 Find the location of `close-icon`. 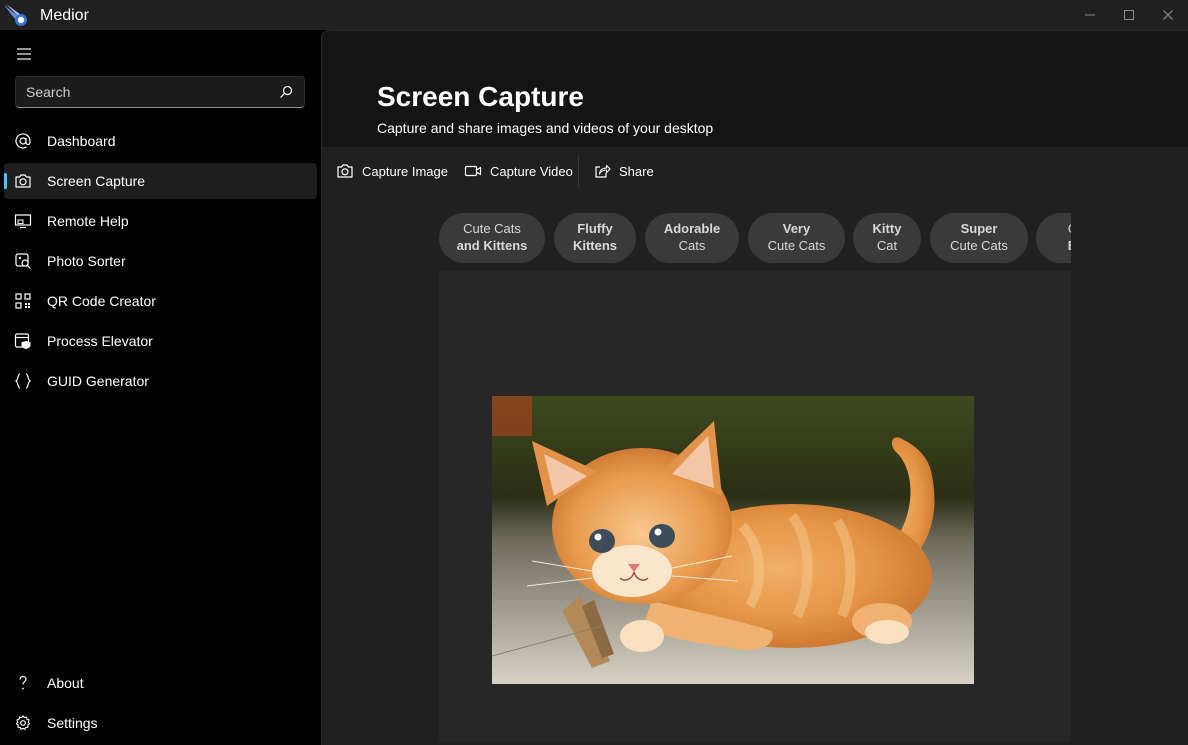

close-icon is located at coordinates (1168, 15).